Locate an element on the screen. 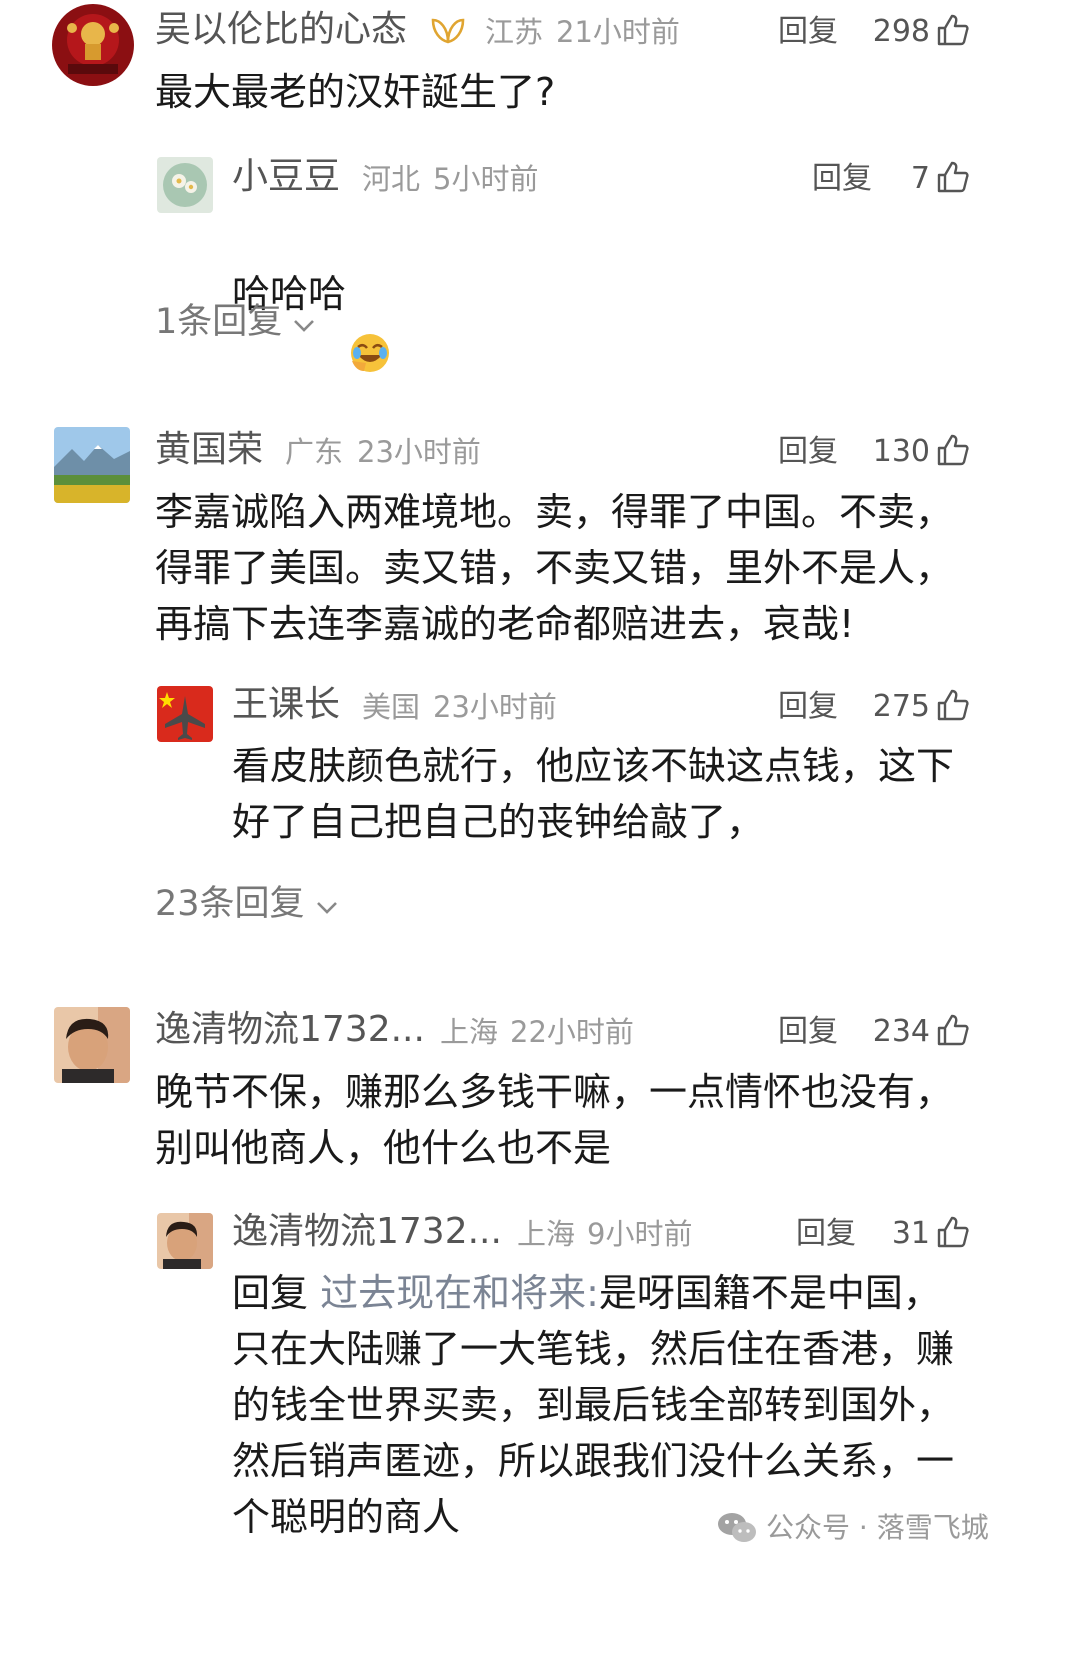 The image size is (1080, 1653). comment-time: 21小时前 is located at coordinates (618, 32).